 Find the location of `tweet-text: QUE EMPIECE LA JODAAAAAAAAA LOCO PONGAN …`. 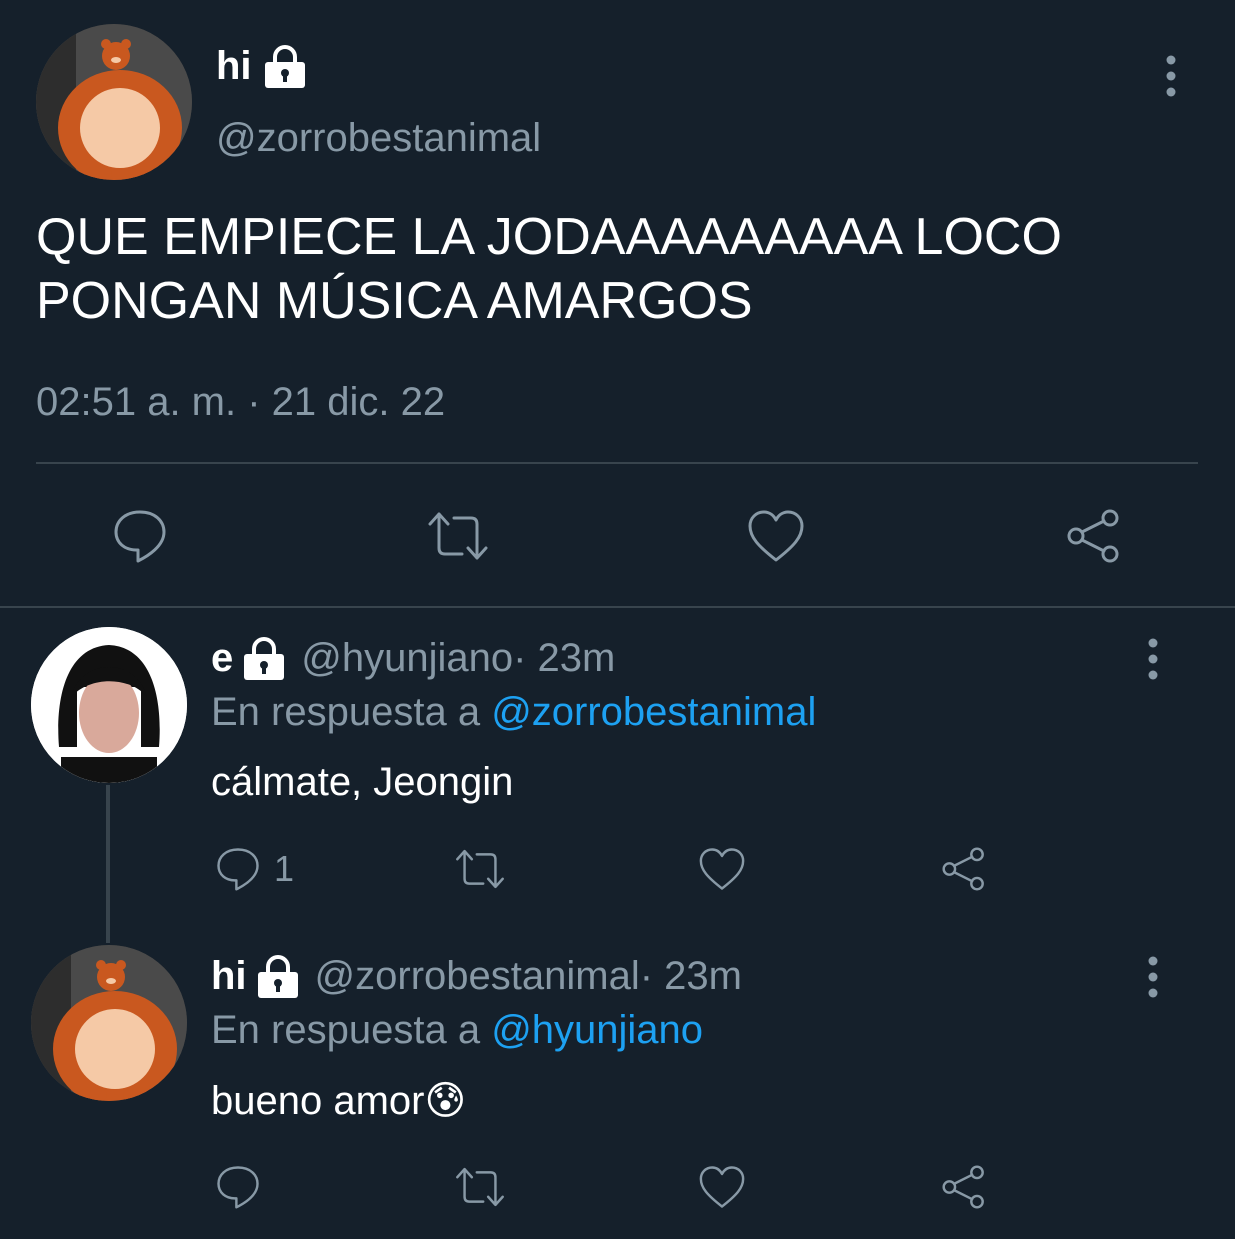

tweet-text: QUE EMPIECE LA JODAAAAAAAAA LOCO PONGAN … is located at coordinates (616, 269).